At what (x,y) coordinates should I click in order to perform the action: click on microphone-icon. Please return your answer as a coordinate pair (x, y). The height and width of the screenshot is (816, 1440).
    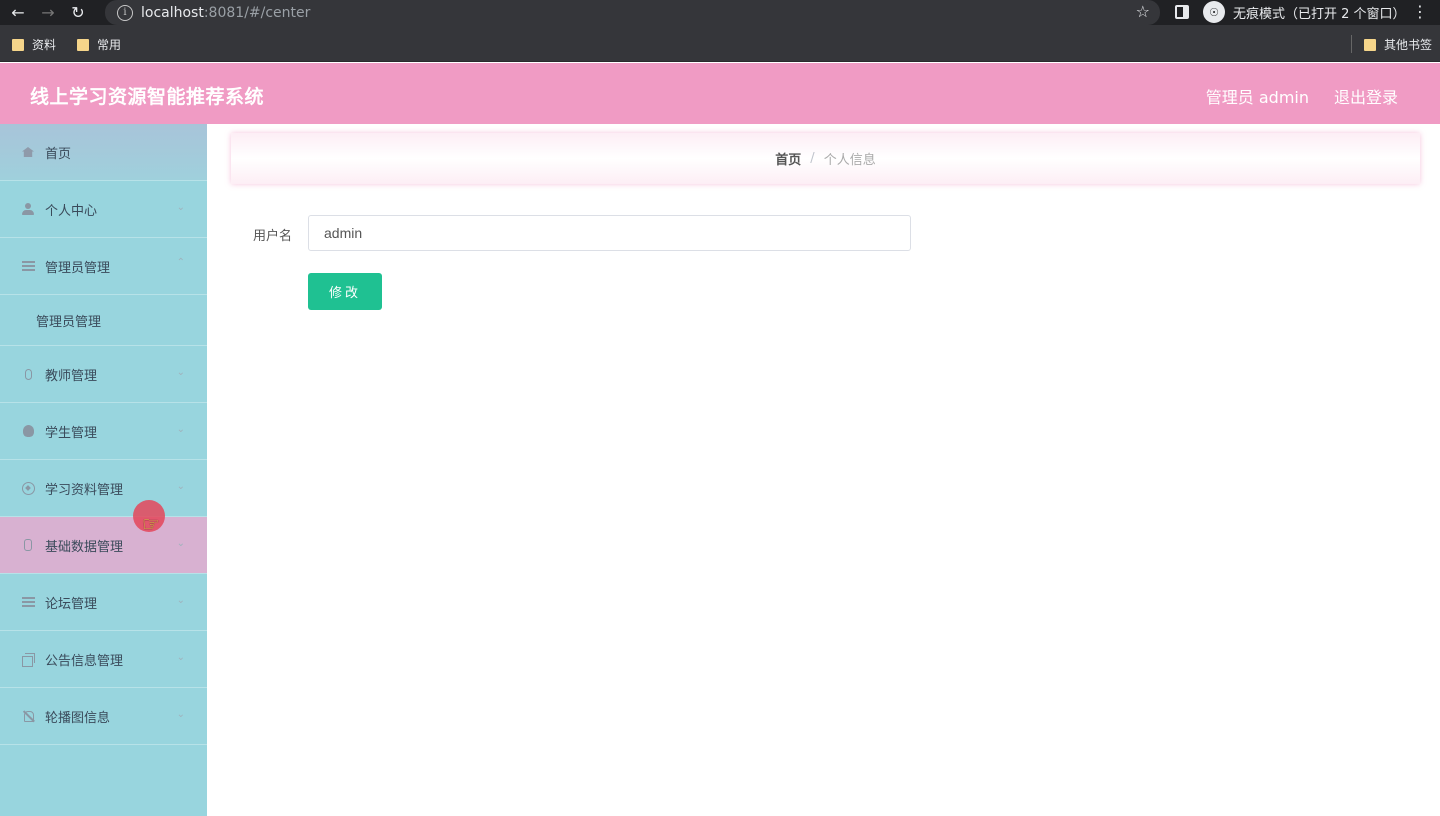
    Looking at the image, I should click on (28, 374).